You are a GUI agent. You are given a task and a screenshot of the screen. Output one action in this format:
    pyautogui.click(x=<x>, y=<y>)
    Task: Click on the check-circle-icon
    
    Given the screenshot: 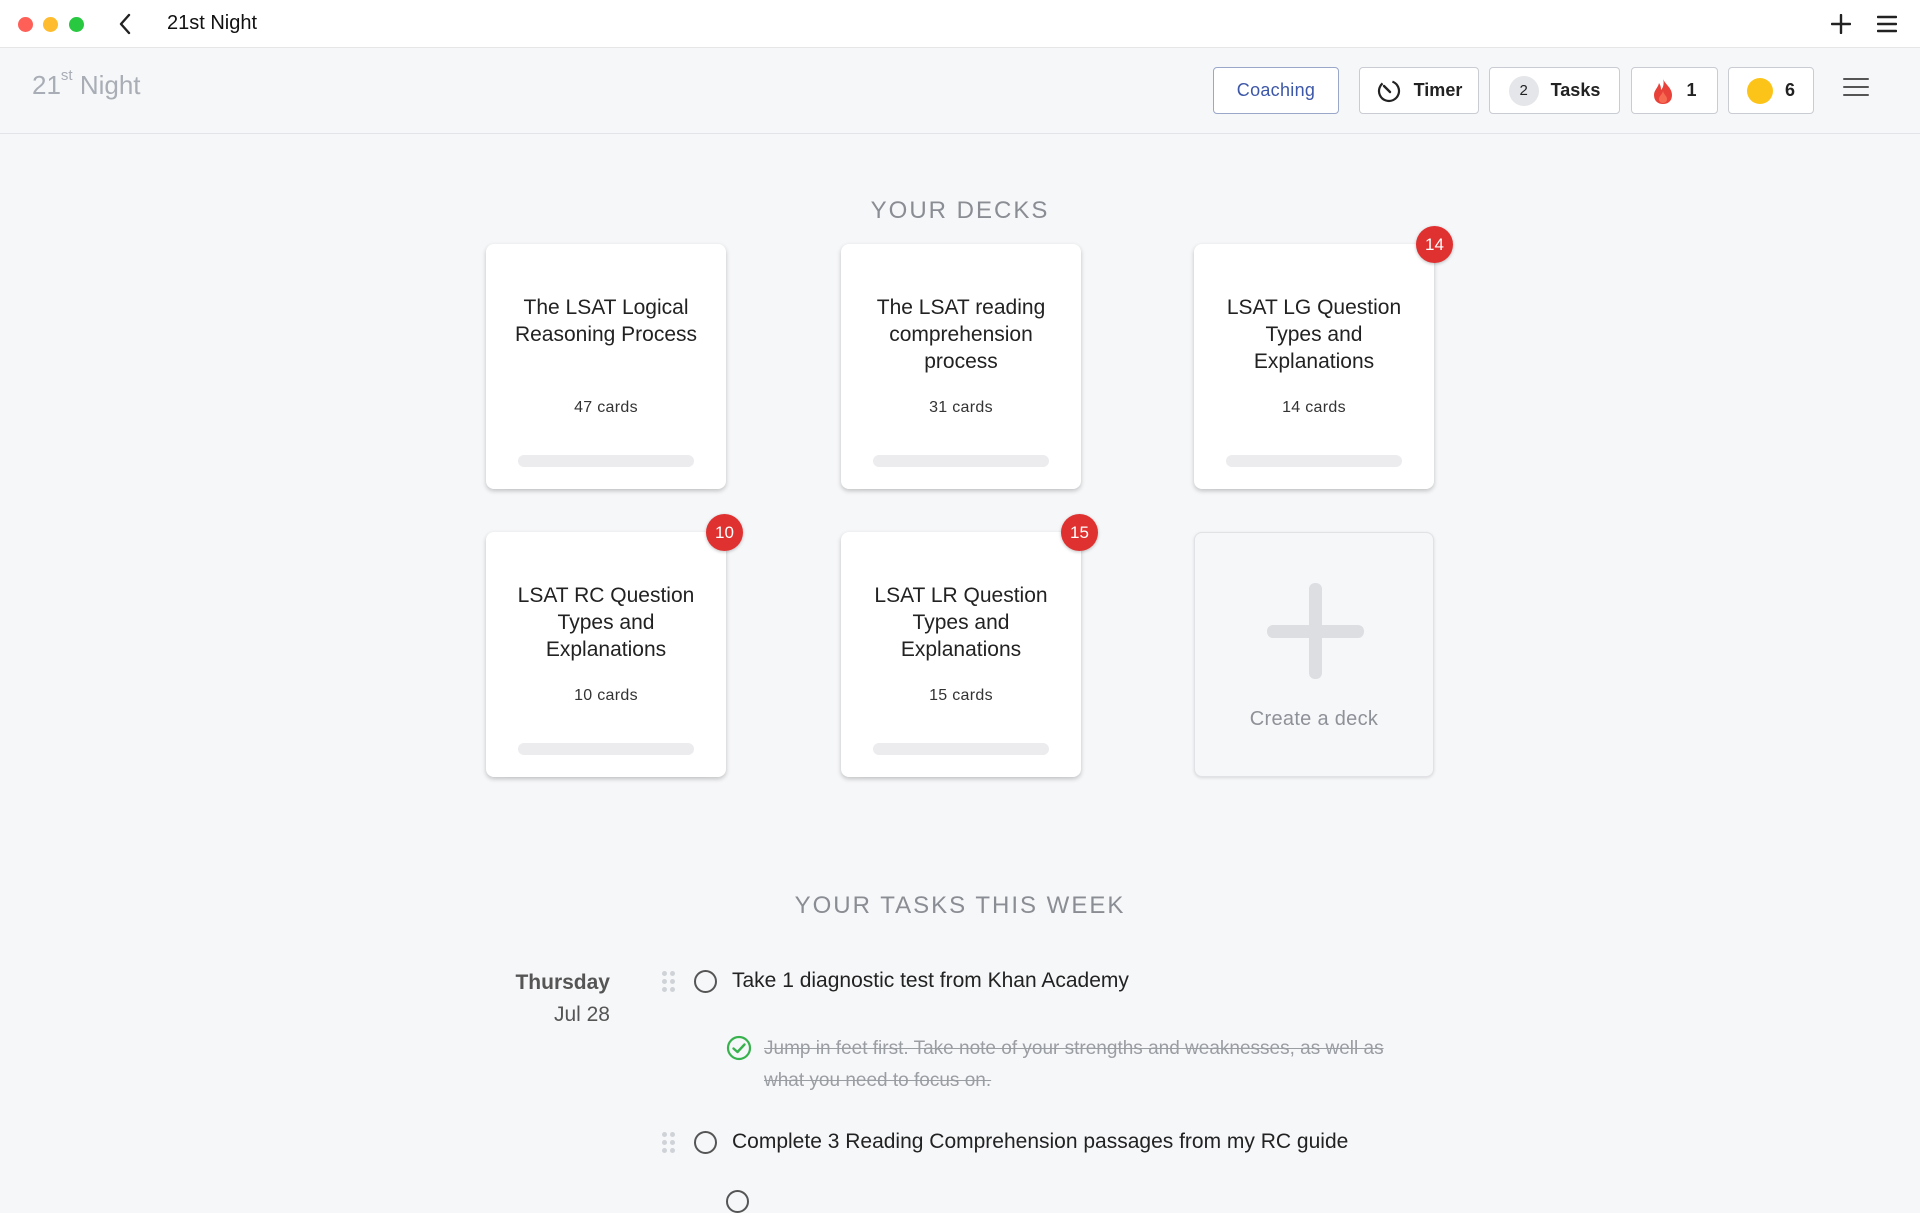 What is the action you would take?
    pyautogui.click(x=739, y=1048)
    